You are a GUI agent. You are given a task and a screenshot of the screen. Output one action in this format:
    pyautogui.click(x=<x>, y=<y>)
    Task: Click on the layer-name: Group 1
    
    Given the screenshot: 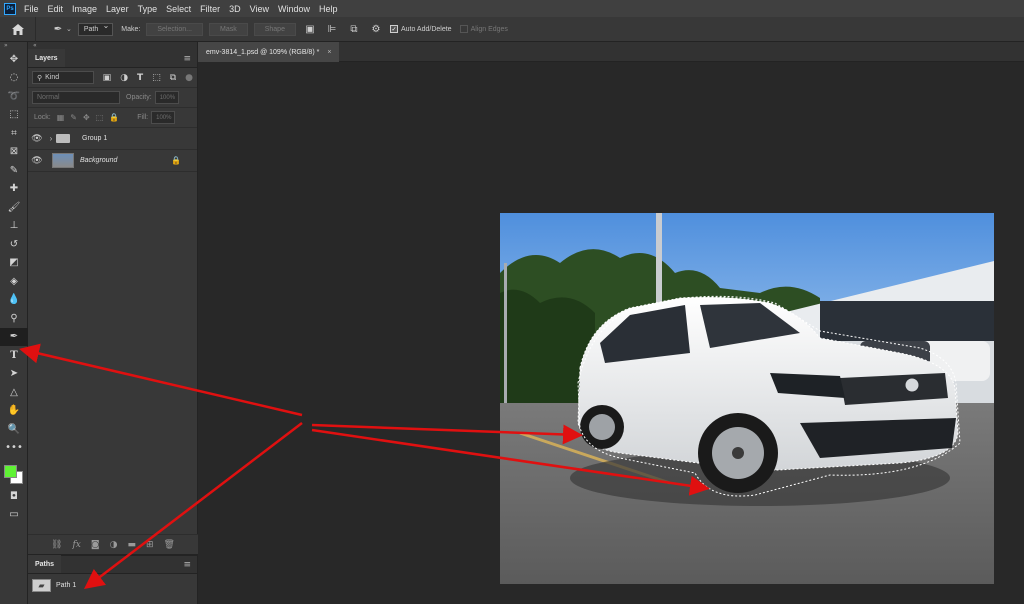 What is the action you would take?
    pyautogui.click(x=95, y=138)
    